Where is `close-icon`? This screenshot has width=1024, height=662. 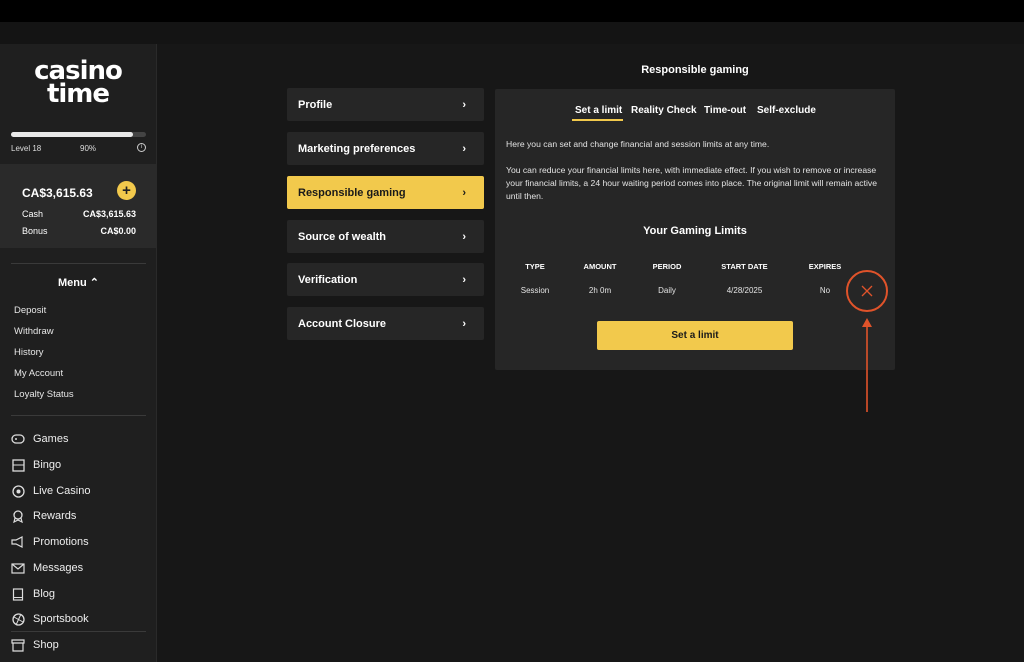 close-icon is located at coordinates (867, 291).